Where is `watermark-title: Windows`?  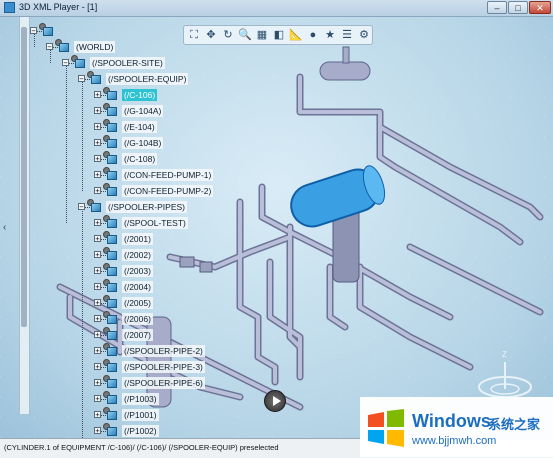
watermark-title: Windows is located at coordinates (451, 421).